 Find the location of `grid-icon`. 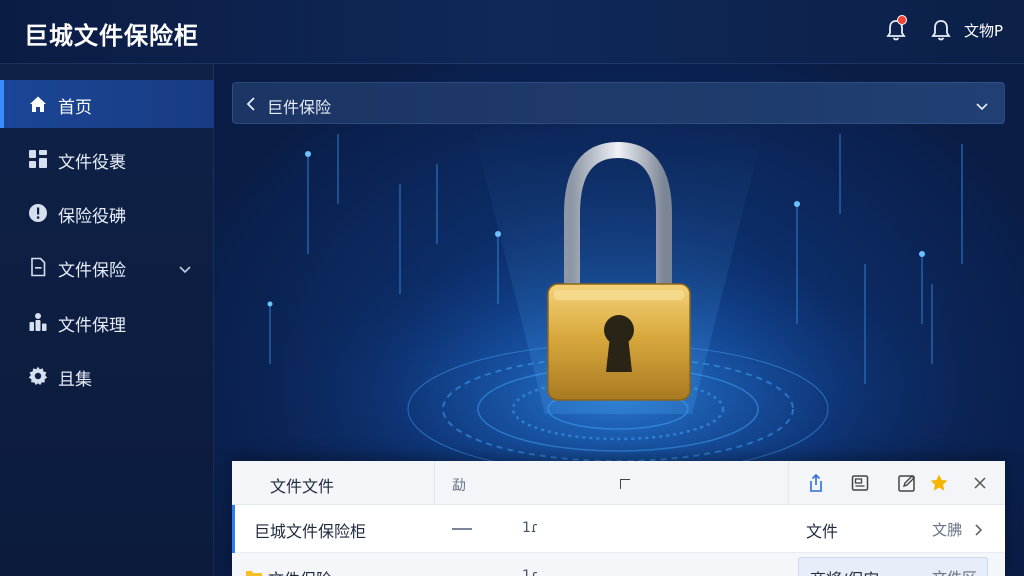

grid-icon is located at coordinates (38, 159).